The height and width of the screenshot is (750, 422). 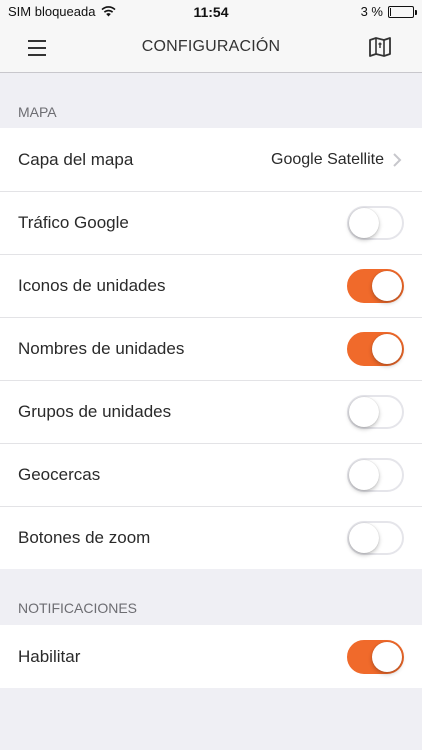 What do you see at coordinates (211, 285) in the screenshot?
I see `row-unit-icons: Iconos de unidades` at bounding box center [211, 285].